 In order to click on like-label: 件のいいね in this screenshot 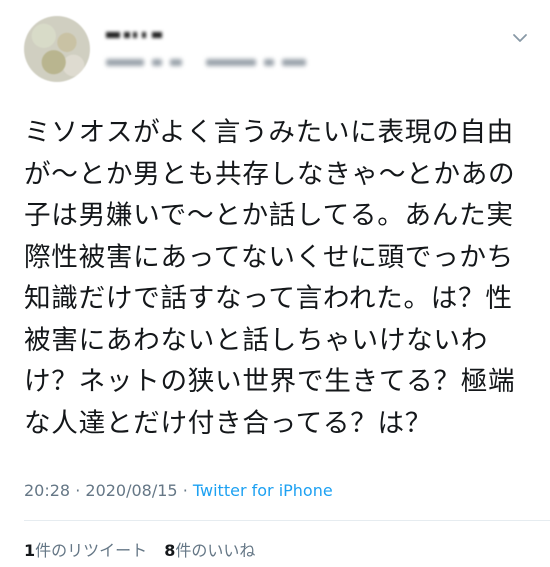, I will do `click(215, 550)`.